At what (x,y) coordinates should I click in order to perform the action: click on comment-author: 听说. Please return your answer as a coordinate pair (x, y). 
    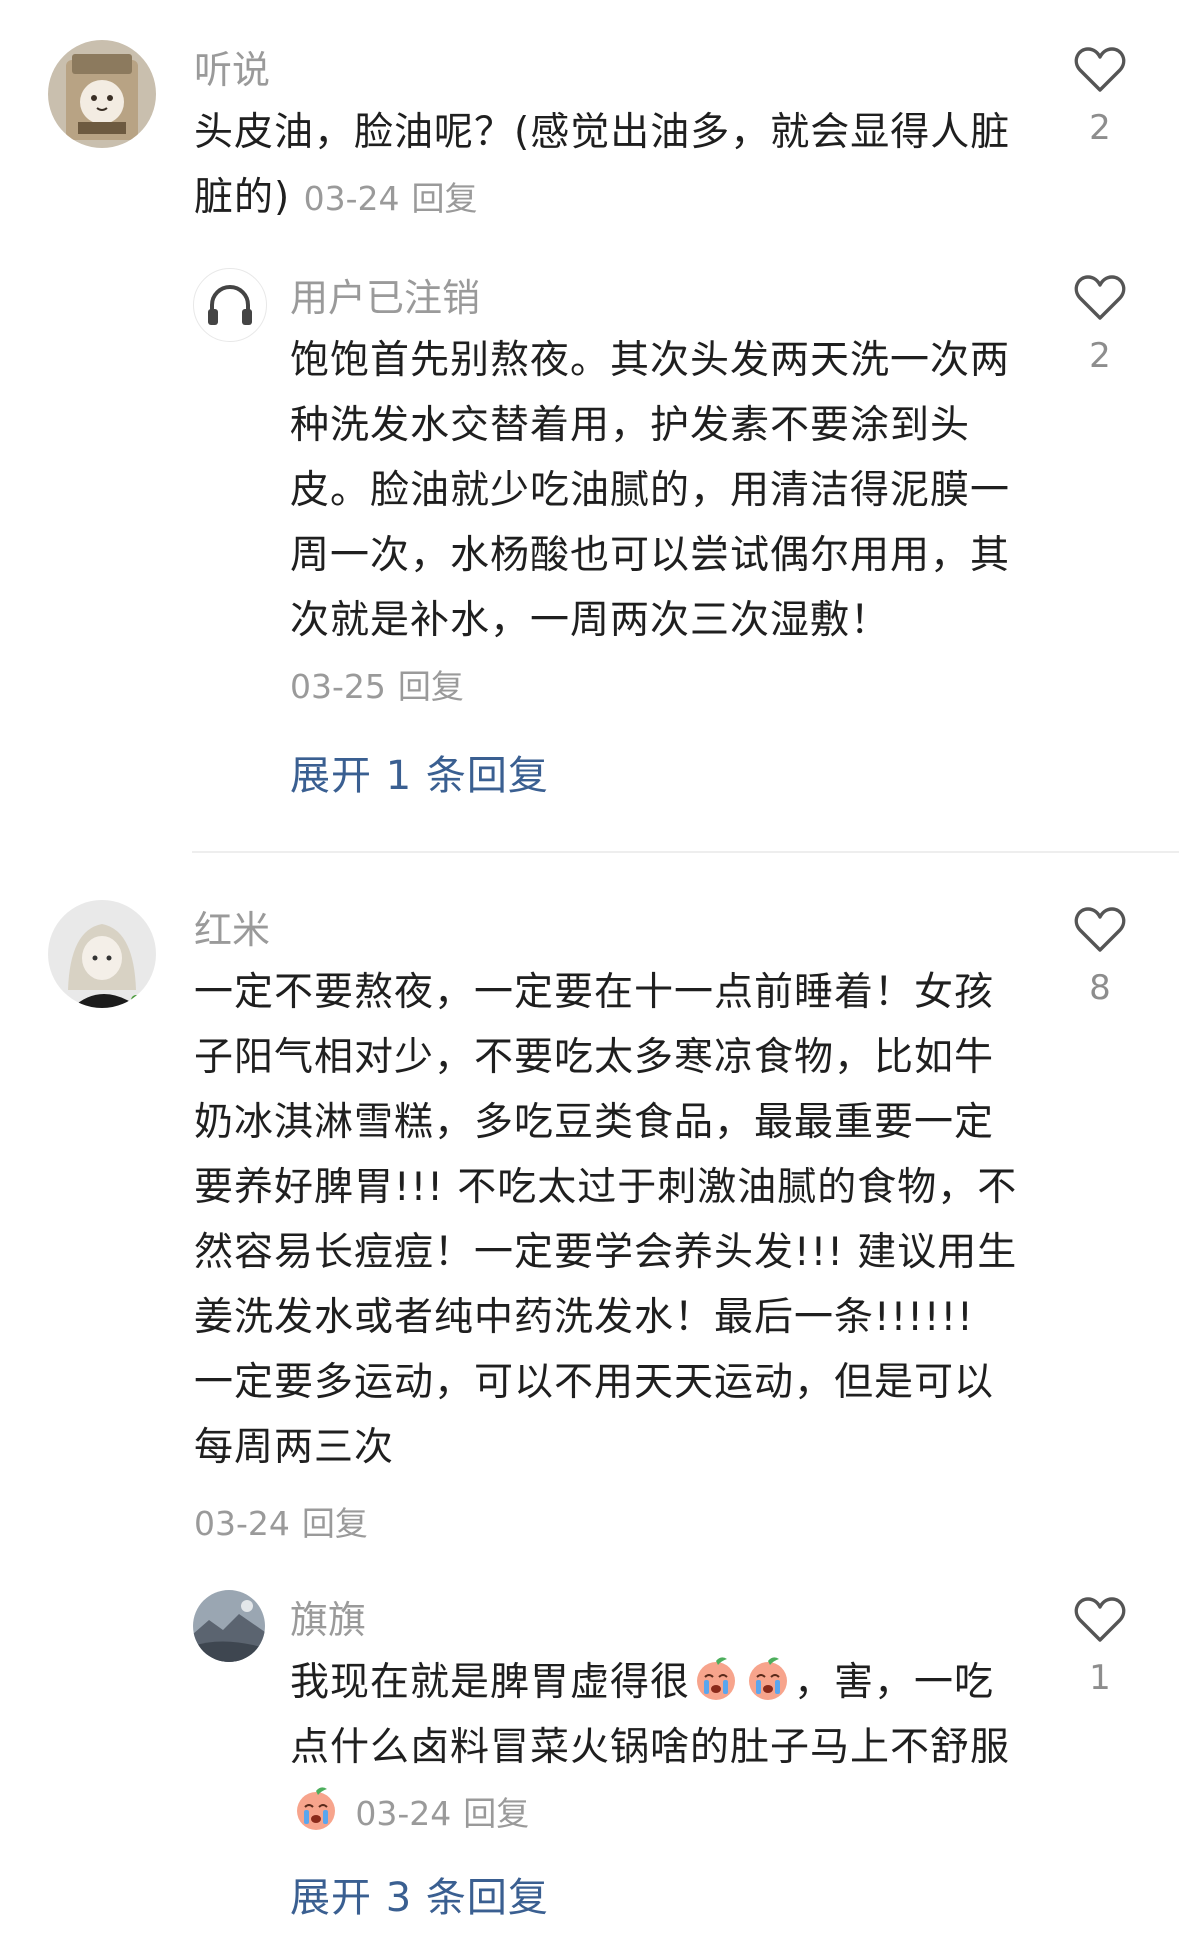
    Looking at the image, I should click on (232, 70).